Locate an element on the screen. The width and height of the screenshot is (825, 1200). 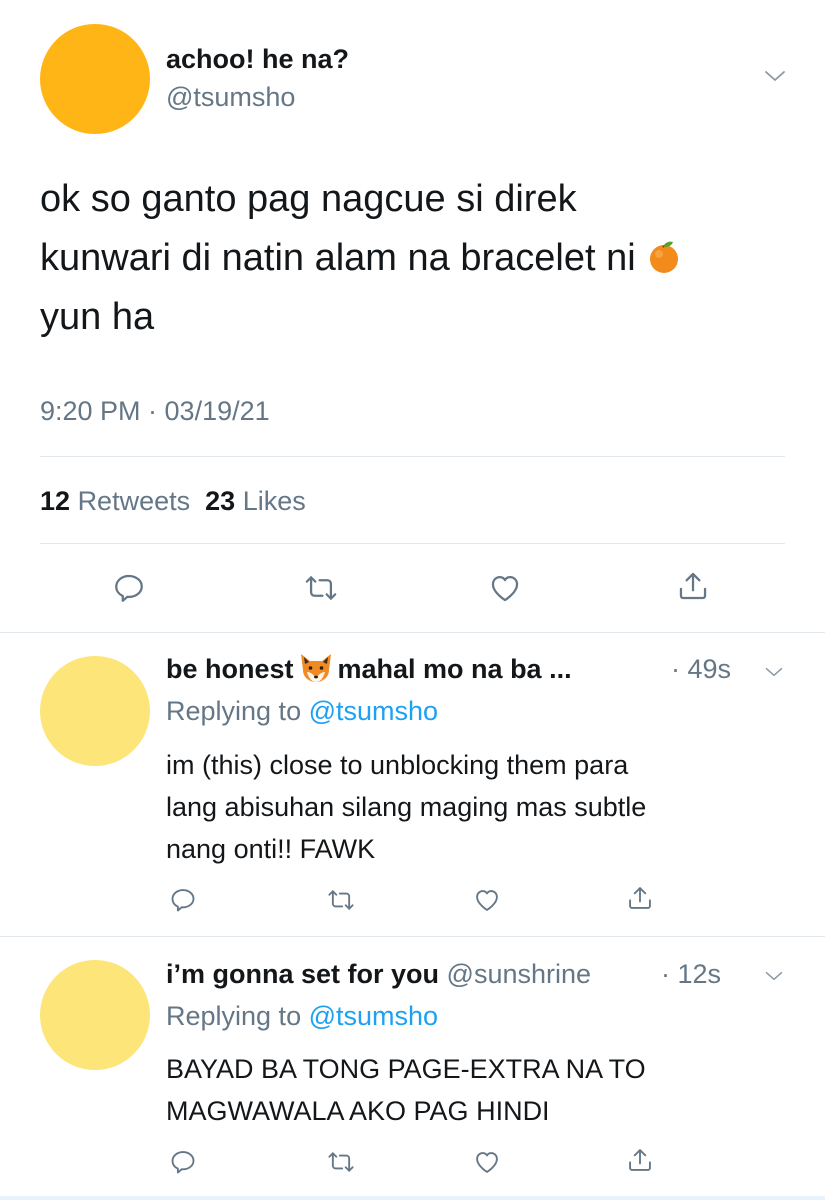
reply-author-name: i’m gonna set for you @sunshrine is located at coordinates (378, 974).